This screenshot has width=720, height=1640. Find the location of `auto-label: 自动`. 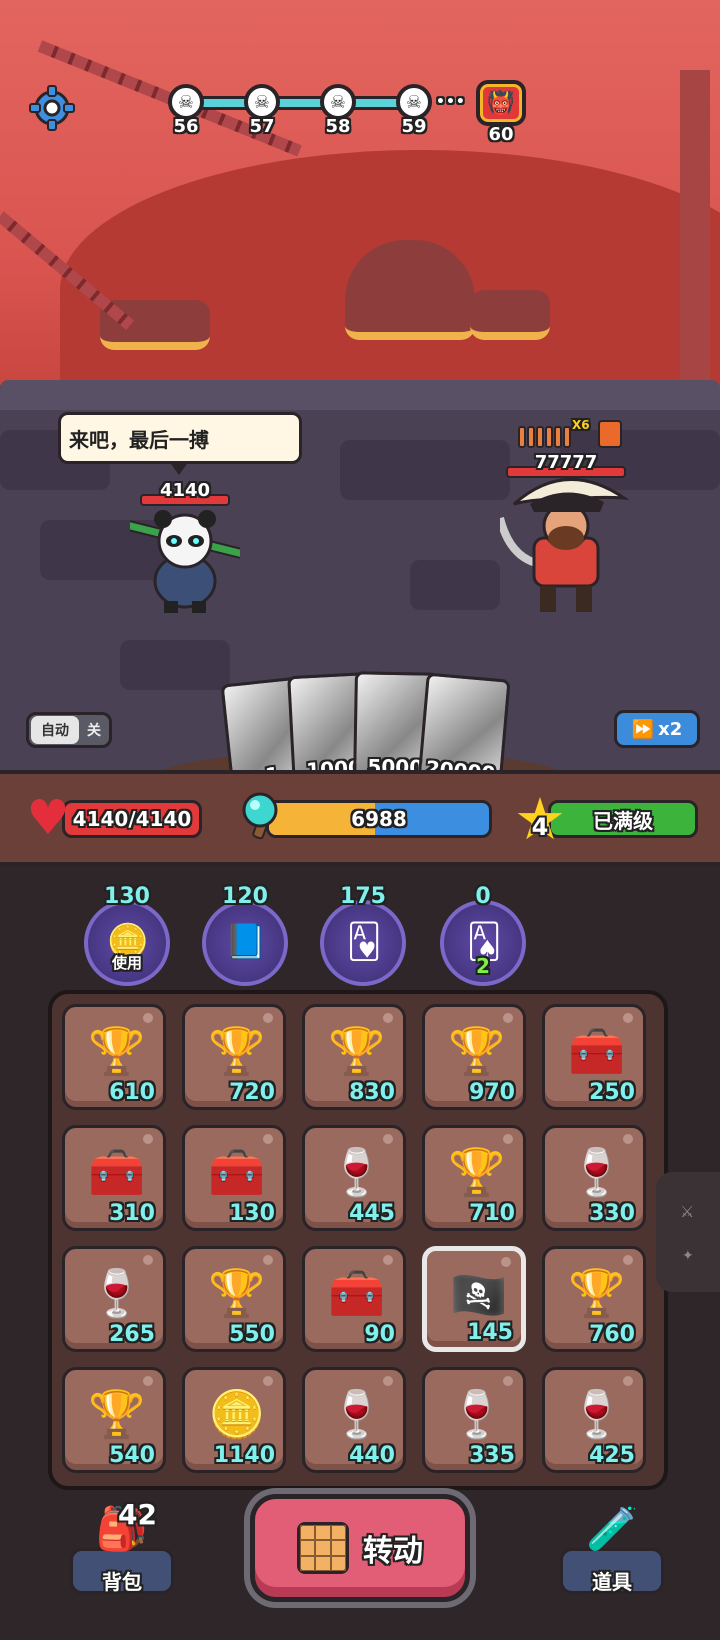

auto-label: 自动 is located at coordinates (55, 730).